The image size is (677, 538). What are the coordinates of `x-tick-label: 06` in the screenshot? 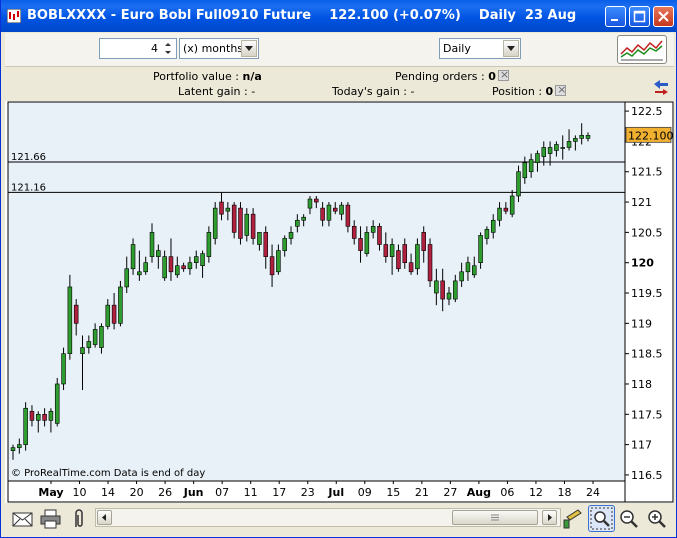 It's located at (507, 492).